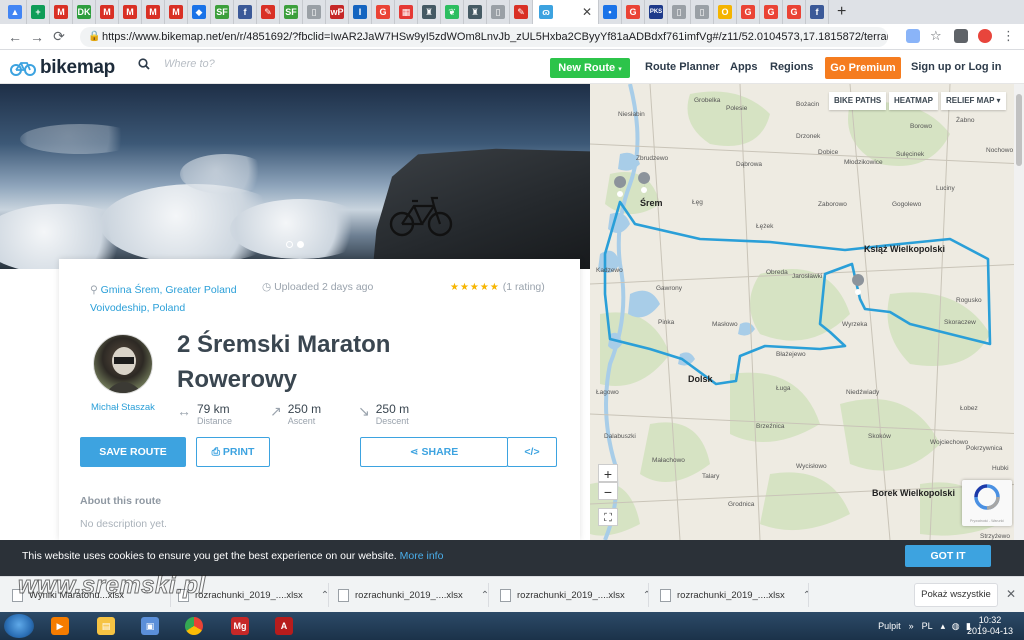 The height and width of the screenshot is (640, 1024). What do you see at coordinates (360, 12) in the screenshot?
I see `browser-tab: I` at bounding box center [360, 12].